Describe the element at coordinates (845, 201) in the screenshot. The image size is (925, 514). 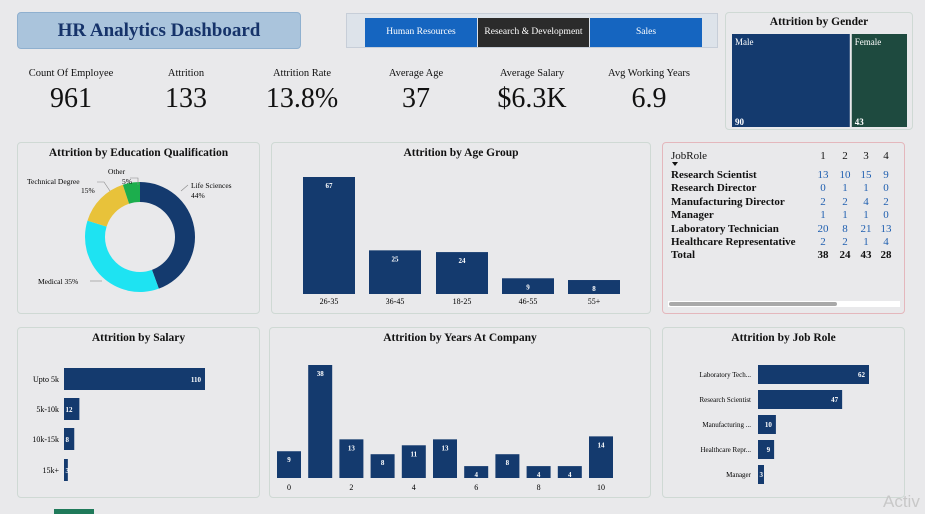
I see `matrix-cell: 2` at that location.